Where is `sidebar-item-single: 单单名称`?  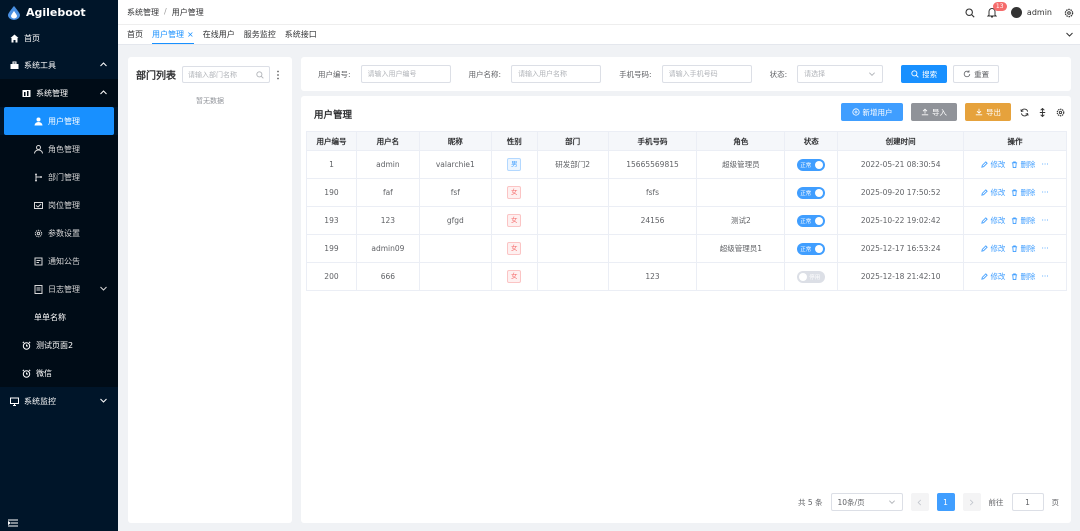
sidebar-item-single: 单单名称 is located at coordinates (59, 317).